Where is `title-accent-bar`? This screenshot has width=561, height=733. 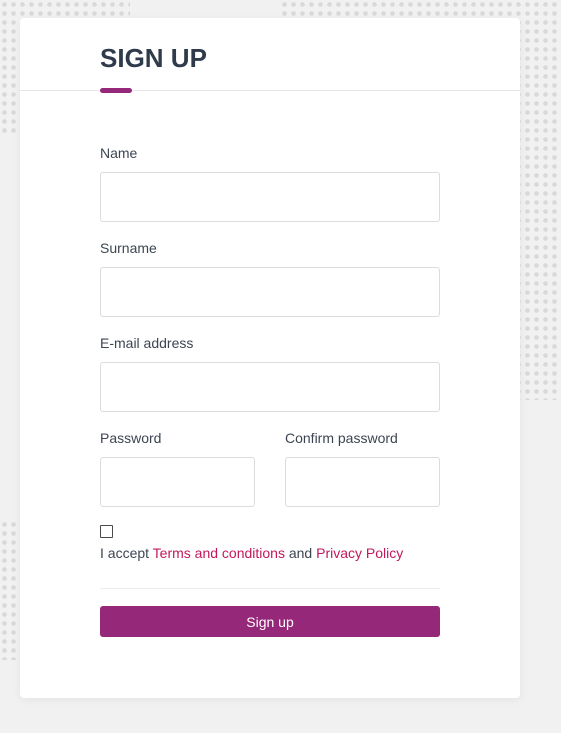
title-accent-bar is located at coordinates (116, 90).